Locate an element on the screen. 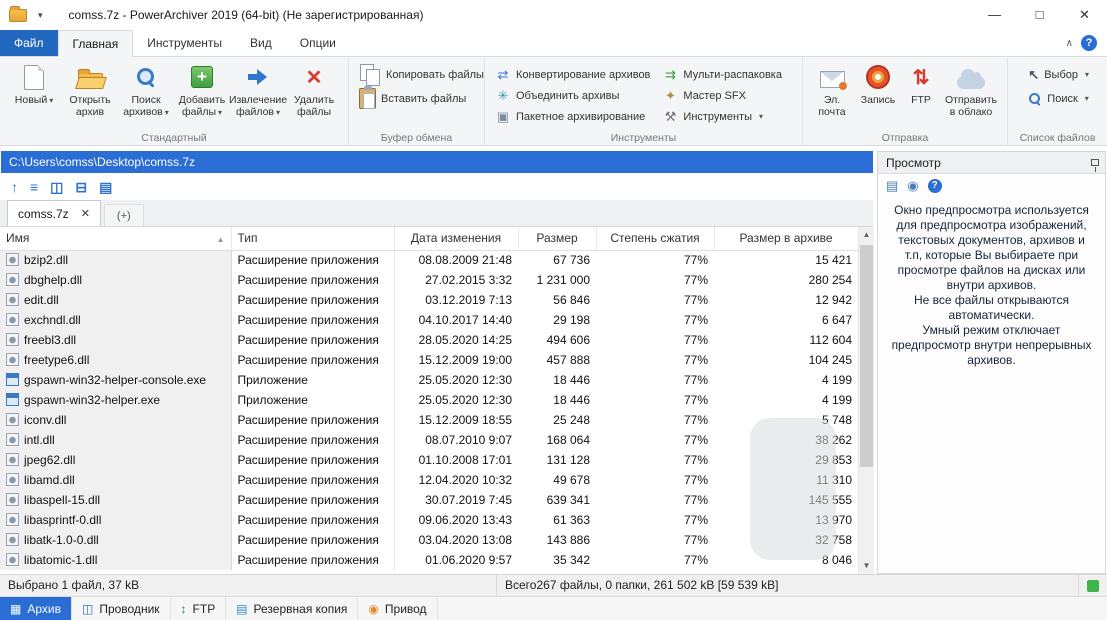  tab-options: Опции is located at coordinates (318, 43).